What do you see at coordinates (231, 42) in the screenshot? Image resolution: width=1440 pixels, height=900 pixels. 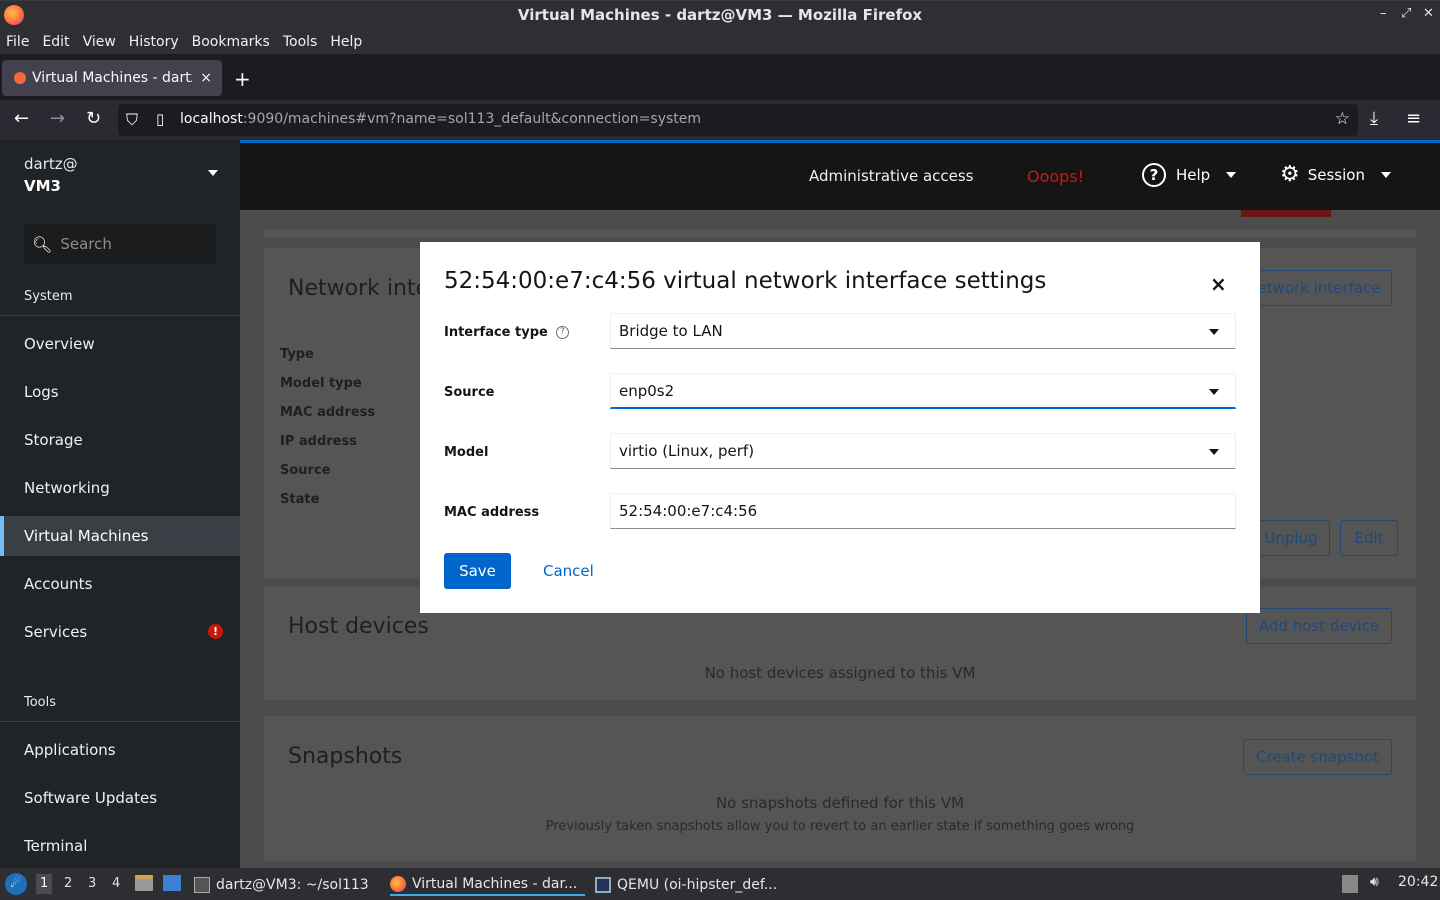 I see `menu-bookmarks: Bookmarks` at bounding box center [231, 42].